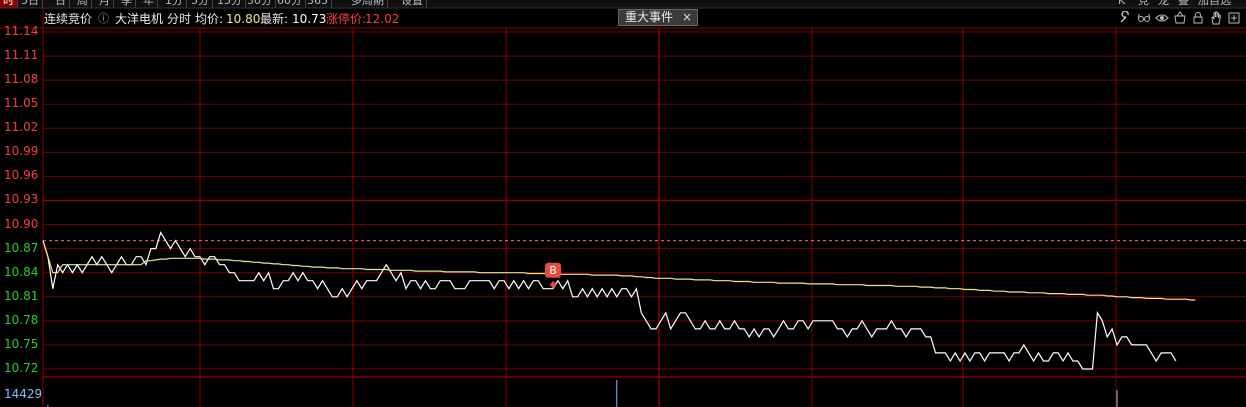 The height and width of the screenshot is (407, 1246). What do you see at coordinates (21, 319) in the screenshot?
I see `price-tick-label: 10.78` at bounding box center [21, 319].